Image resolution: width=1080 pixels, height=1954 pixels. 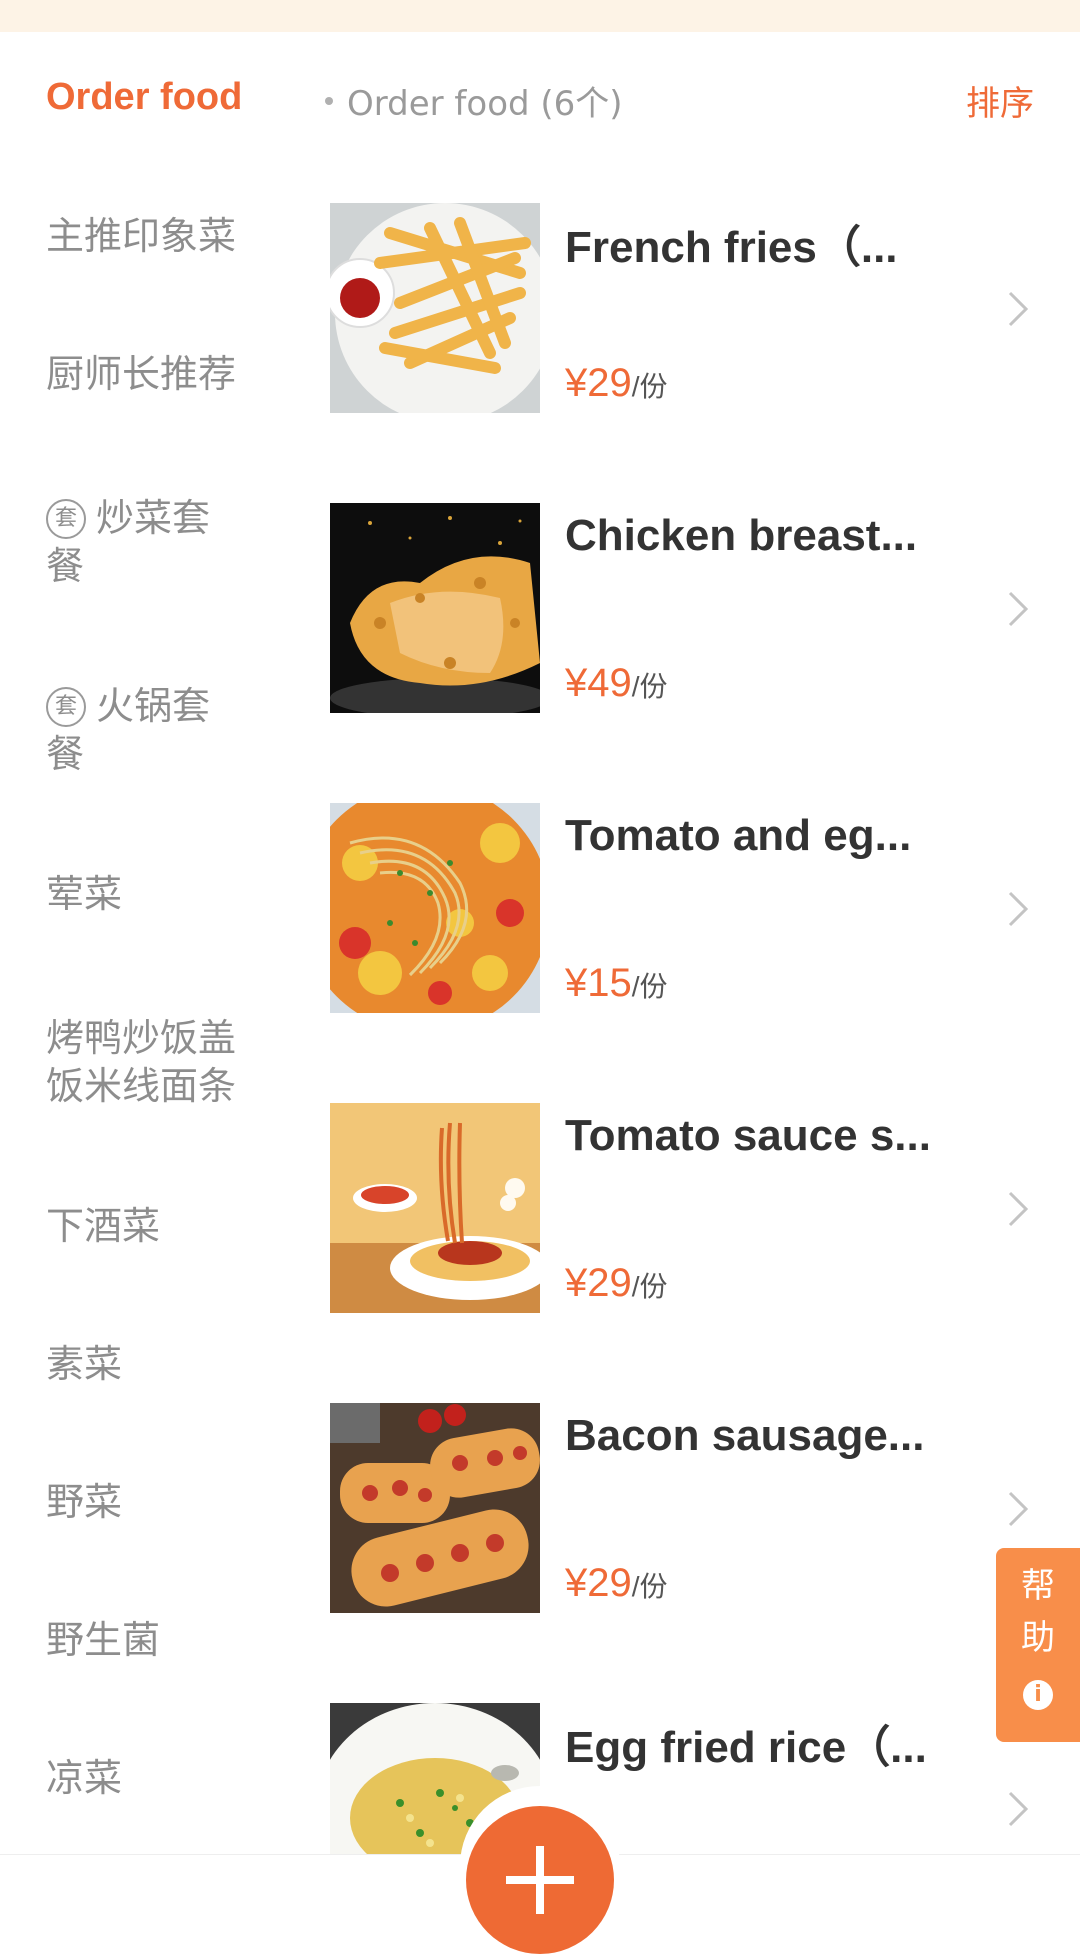 What do you see at coordinates (166, 1640) in the screenshot?
I see `sidebar-item-mushroom: 野生菌` at bounding box center [166, 1640].